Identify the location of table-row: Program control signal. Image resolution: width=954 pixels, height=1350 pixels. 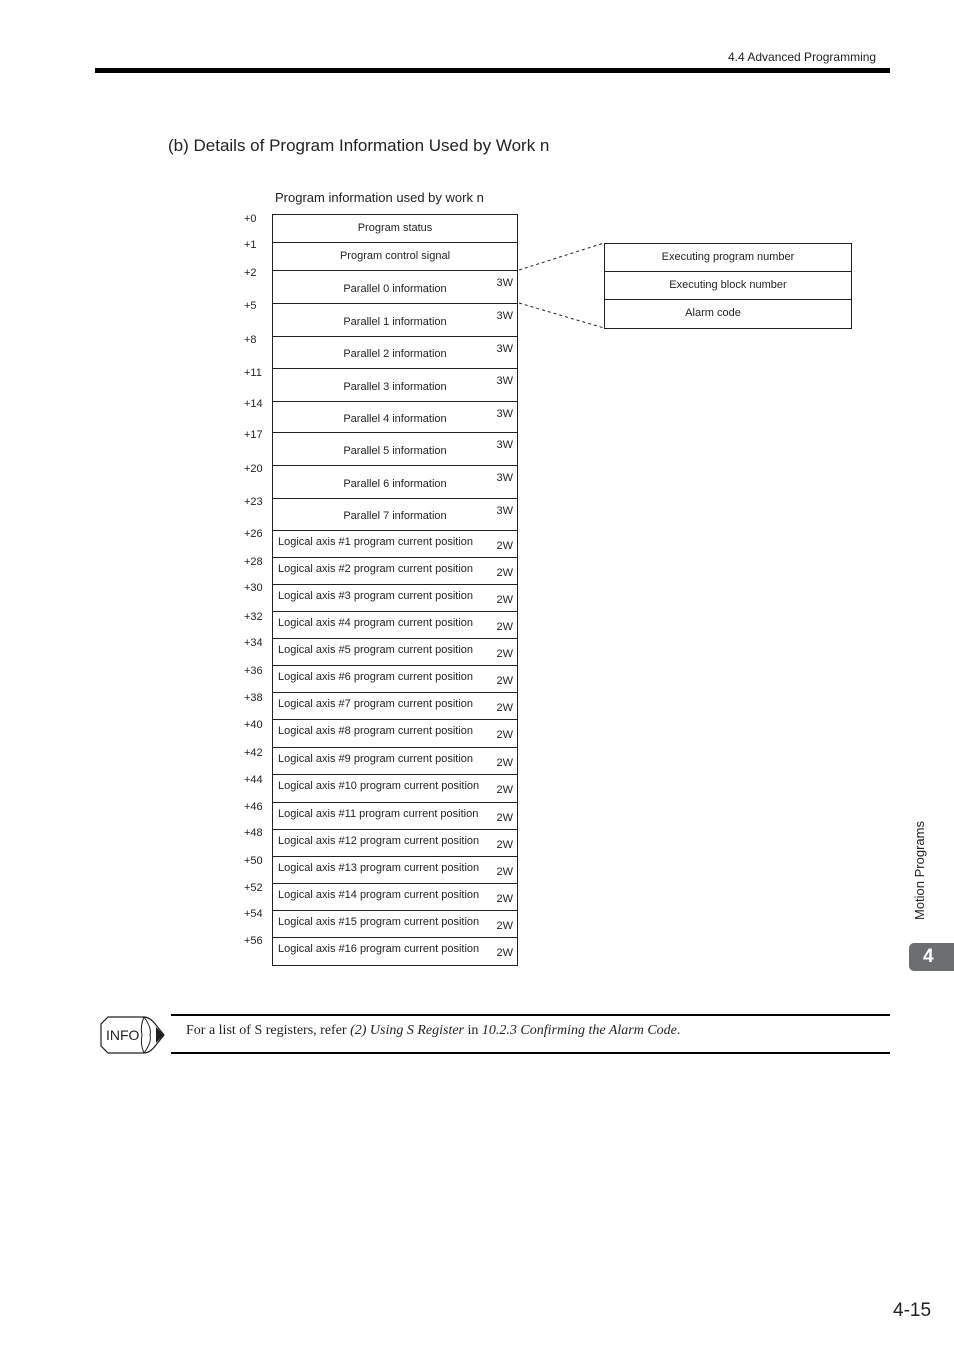
(395, 256).